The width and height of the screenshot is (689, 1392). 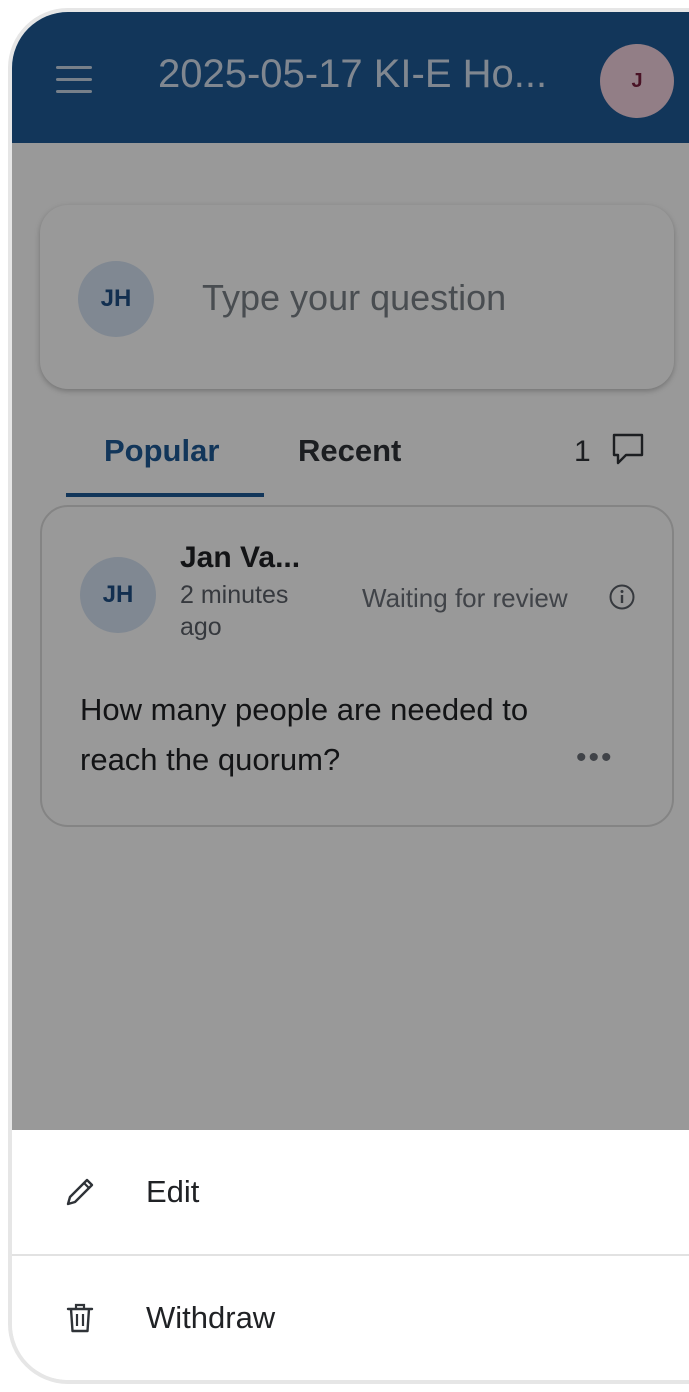 I want to click on trash-icon, so click(x=80, y=1318).